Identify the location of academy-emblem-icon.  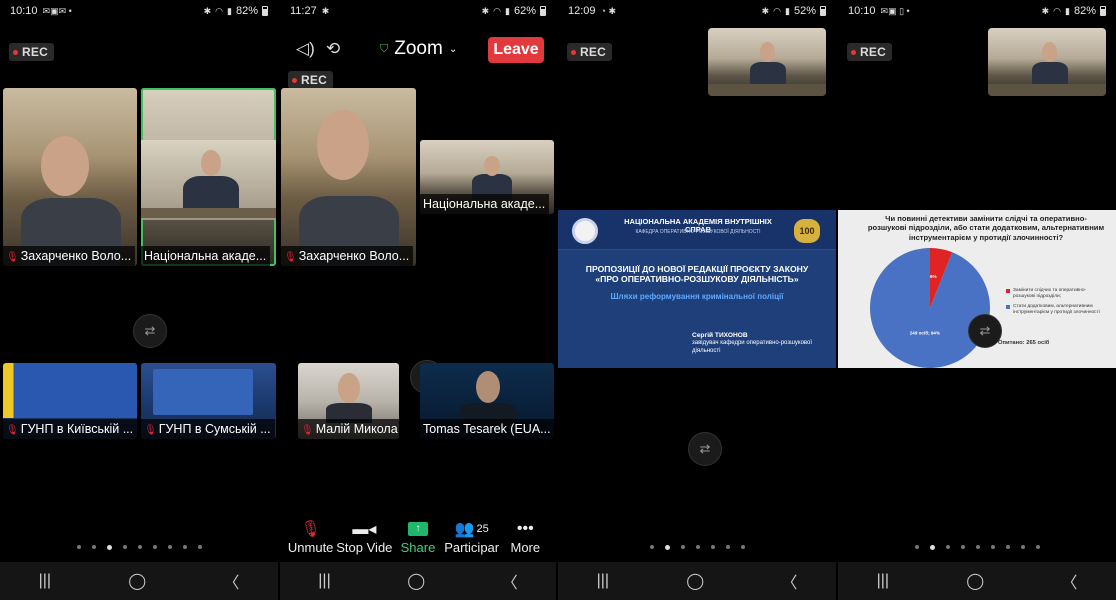
(585, 231).